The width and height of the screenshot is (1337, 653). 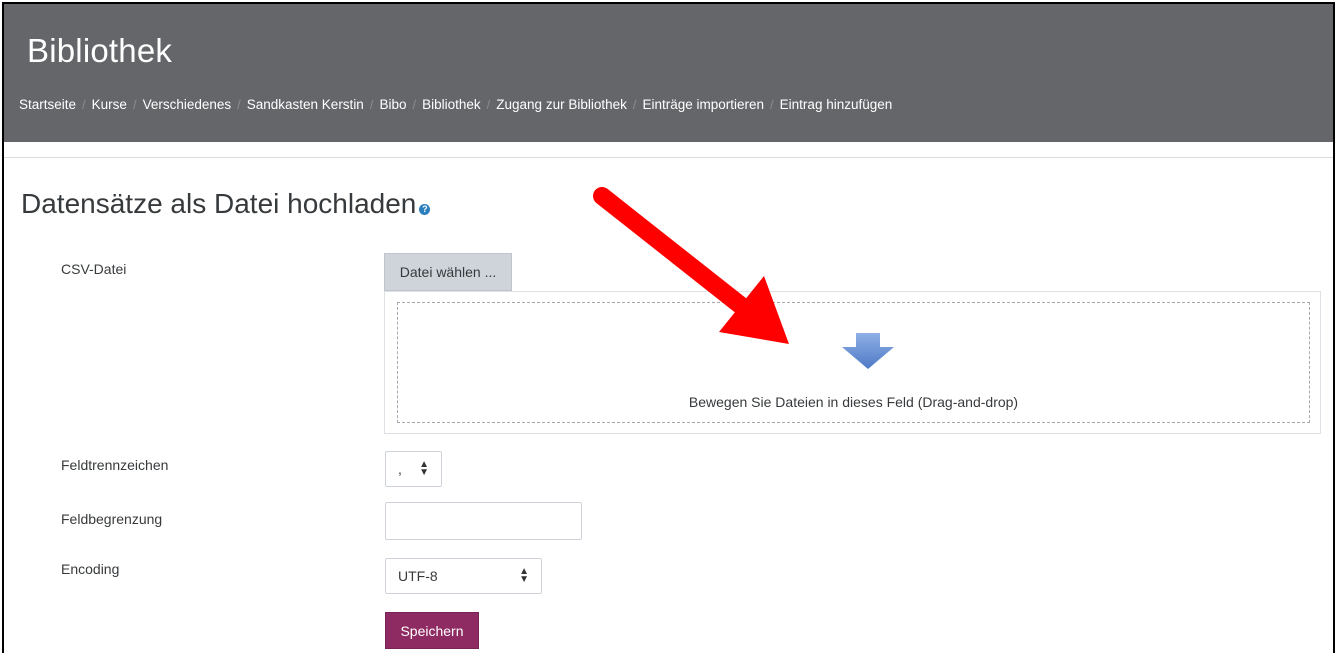 I want to click on breadcrumb-eintraege-importieren: Einträge importieren, so click(x=703, y=104).